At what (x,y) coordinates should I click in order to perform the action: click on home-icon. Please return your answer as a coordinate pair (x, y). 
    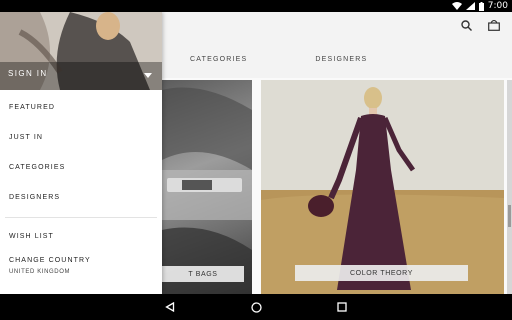
    Looking at the image, I should click on (256, 307).